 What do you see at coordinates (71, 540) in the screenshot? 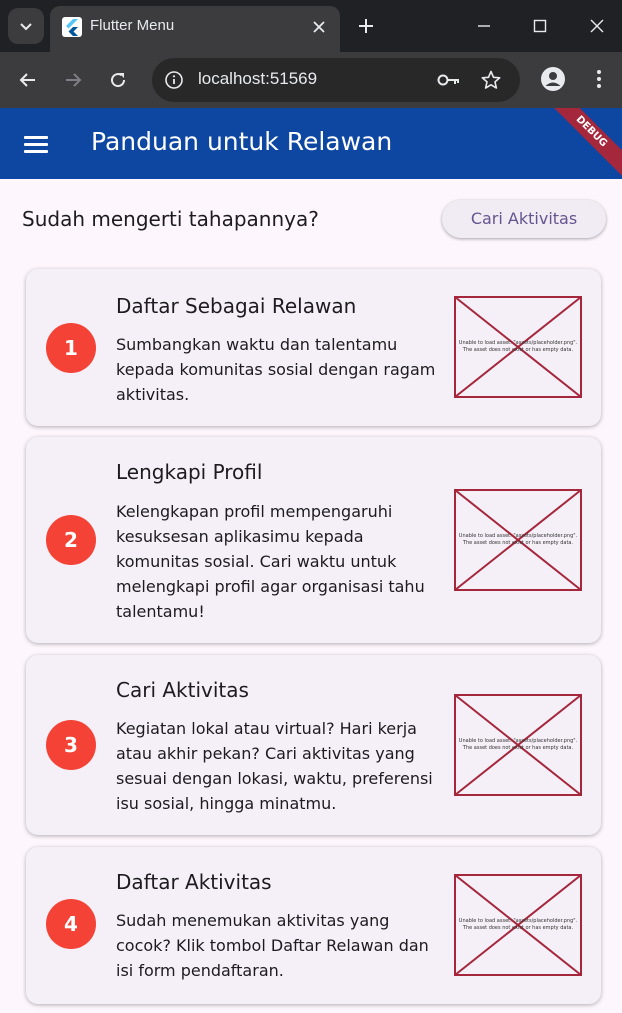
I see `step-number-badge: 2` at bounding box center [71, 540].